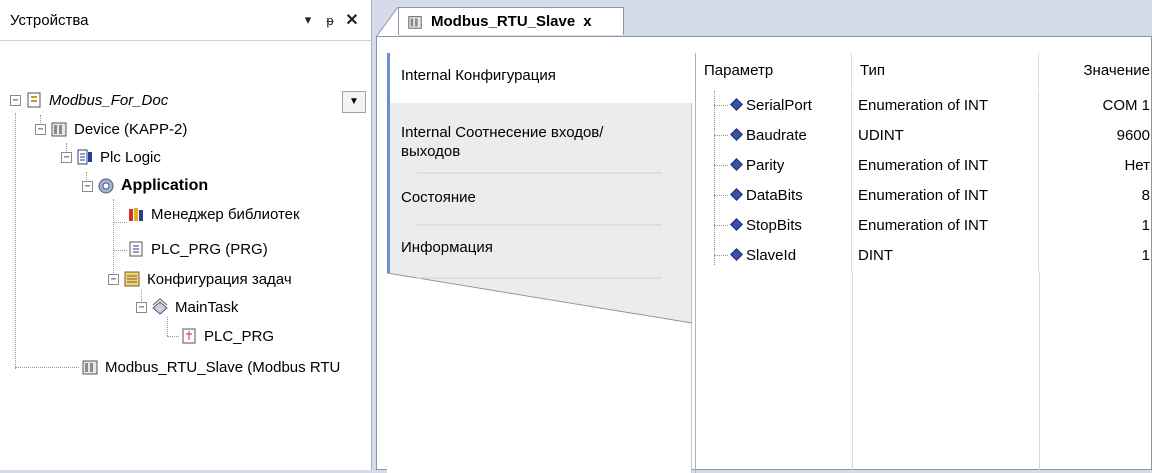 The image size is (1152, 473). Describe the element at coordinates (136, 214) in the screenshot. I see `library-icon` at that location.